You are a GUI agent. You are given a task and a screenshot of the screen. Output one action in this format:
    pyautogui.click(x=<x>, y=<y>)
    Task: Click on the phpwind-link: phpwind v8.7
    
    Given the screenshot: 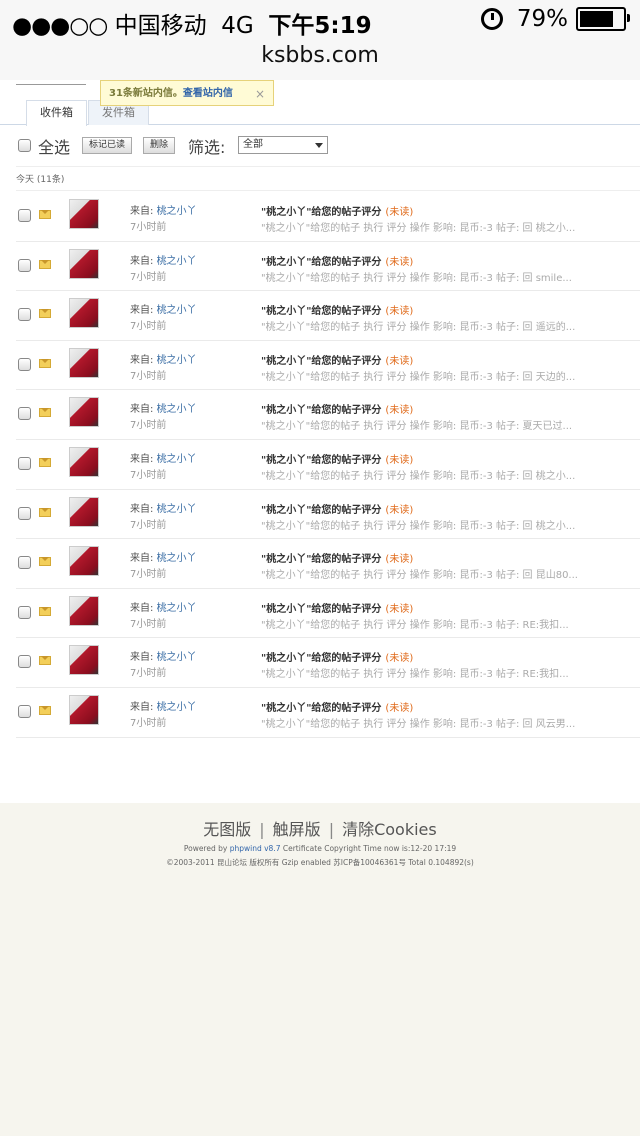 What is the action you would take?
    pyautogui.click(x=255, y=848)
    